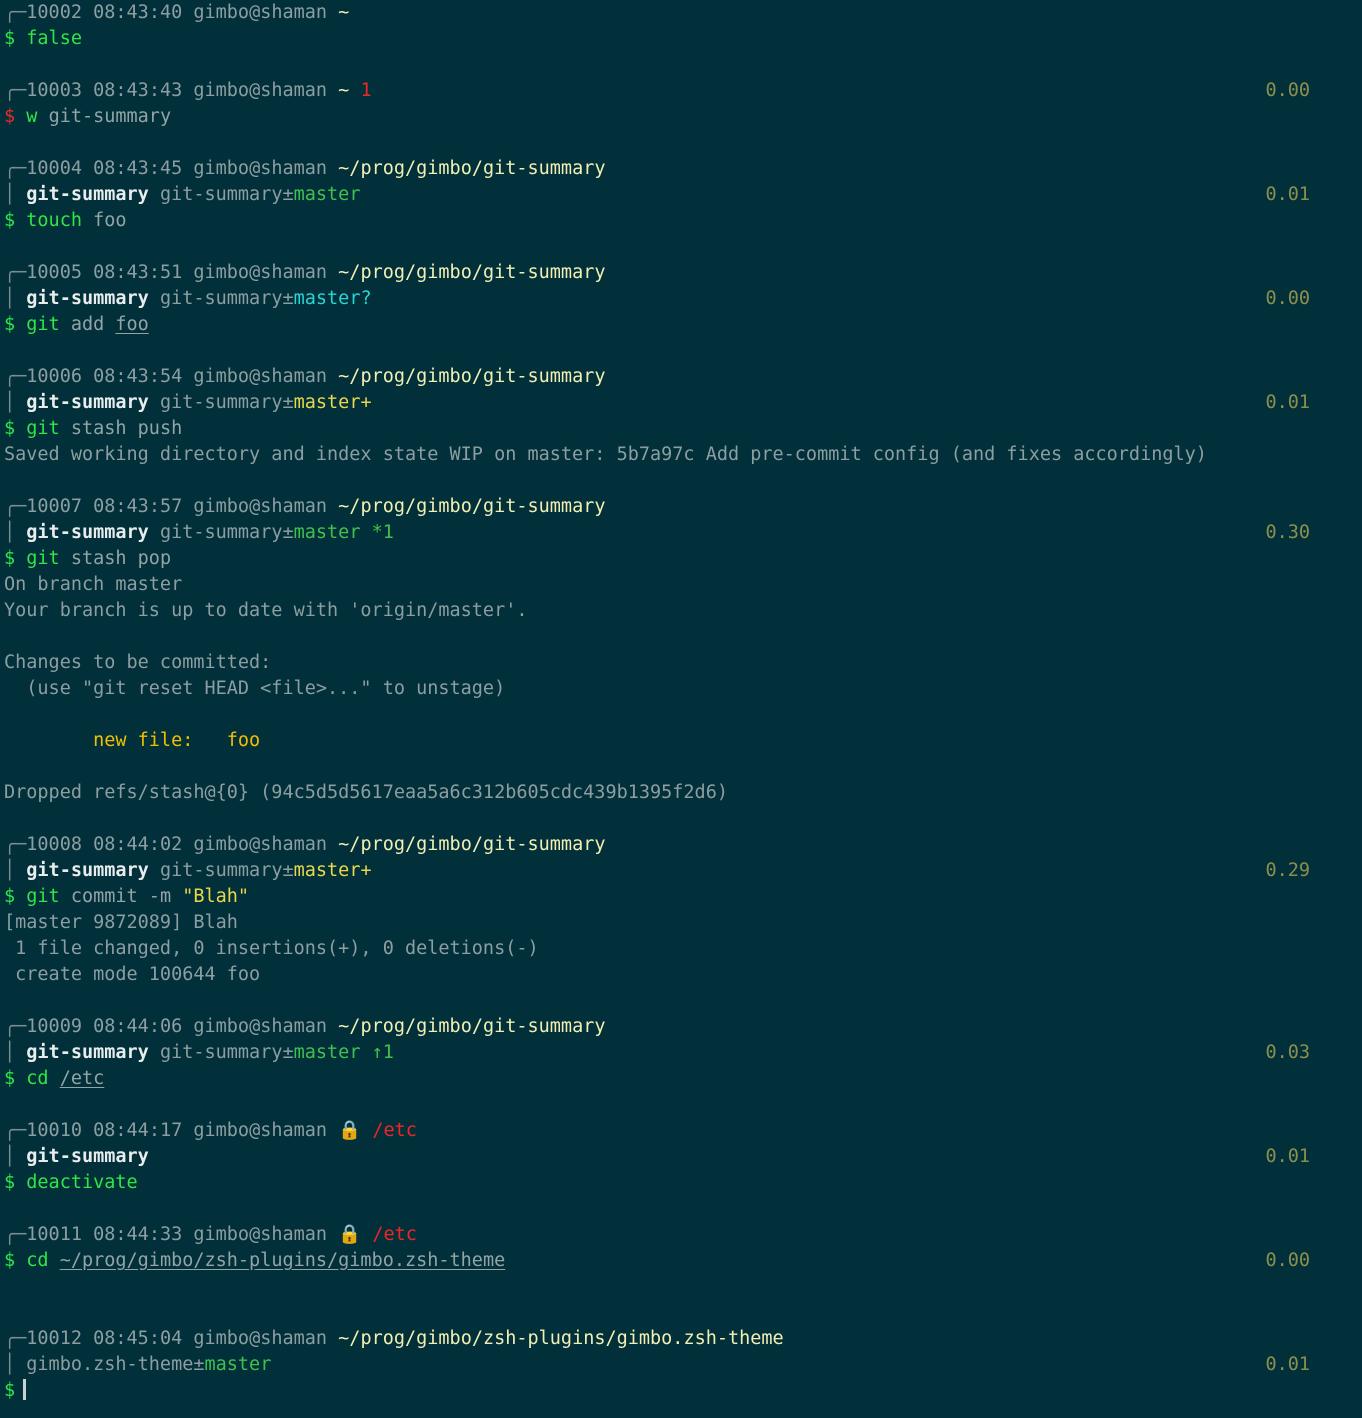 The width and height of the screenshot is (1362, 1418). Describe the element at coordinates (332, 298) in the screenshot. I see `git-branch-name: master?` at that location.